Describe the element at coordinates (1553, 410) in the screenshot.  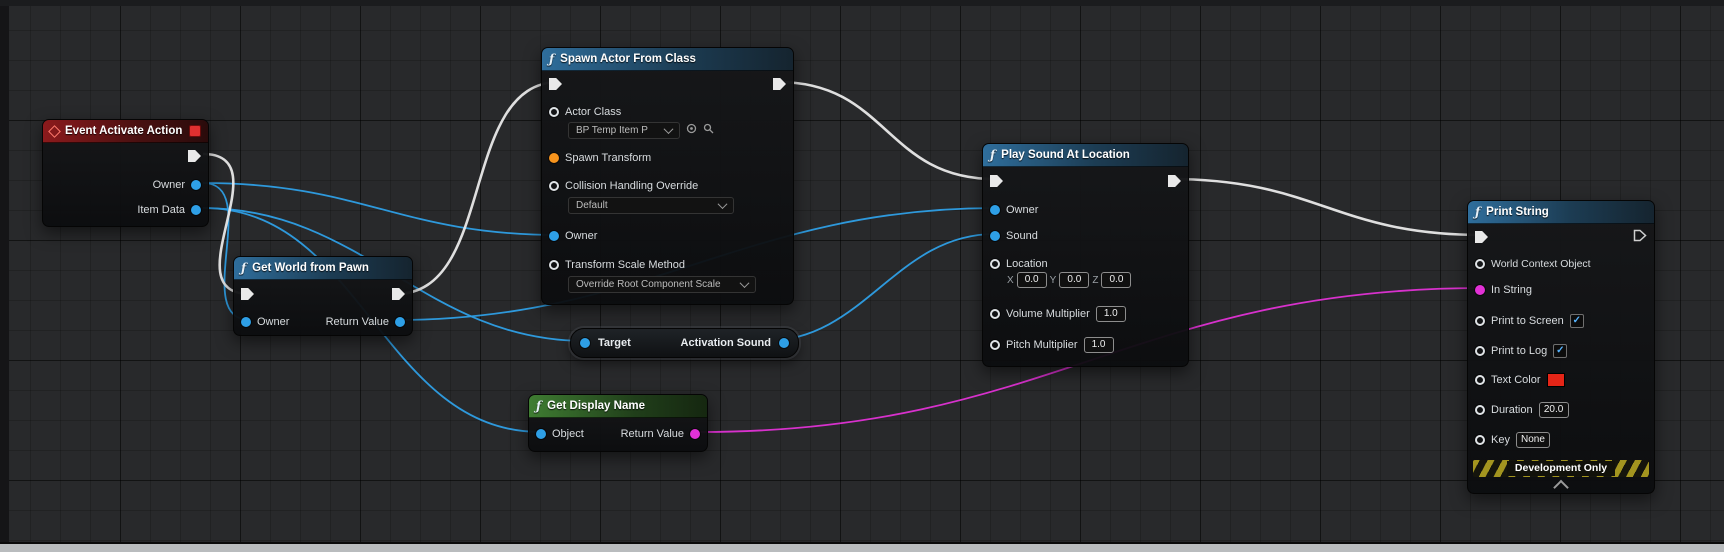
I see `duration-field: 20.0` at that location.